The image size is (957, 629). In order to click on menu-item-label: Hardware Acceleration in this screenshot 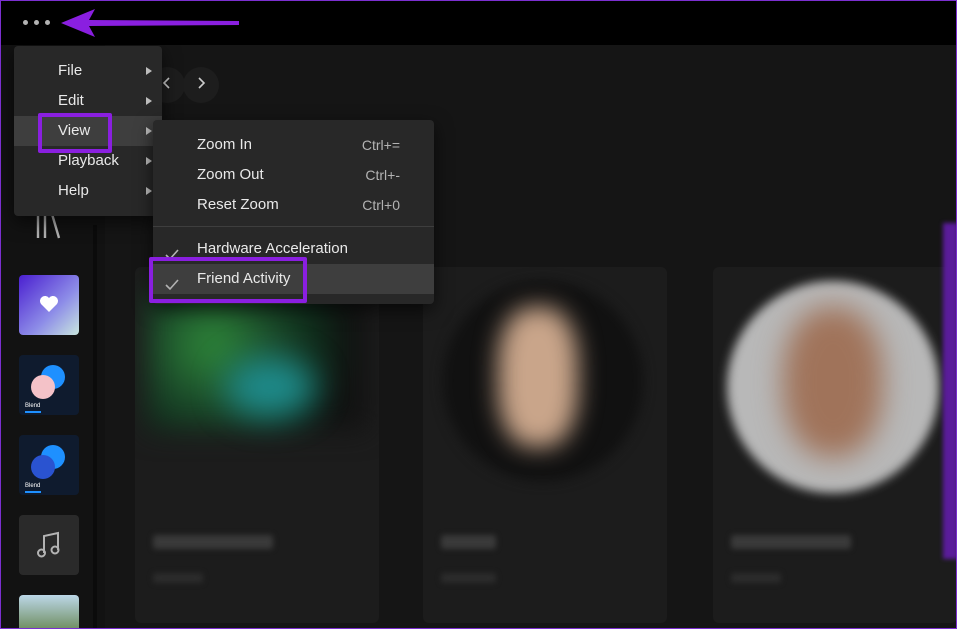, I will do `click(272, 248)`.